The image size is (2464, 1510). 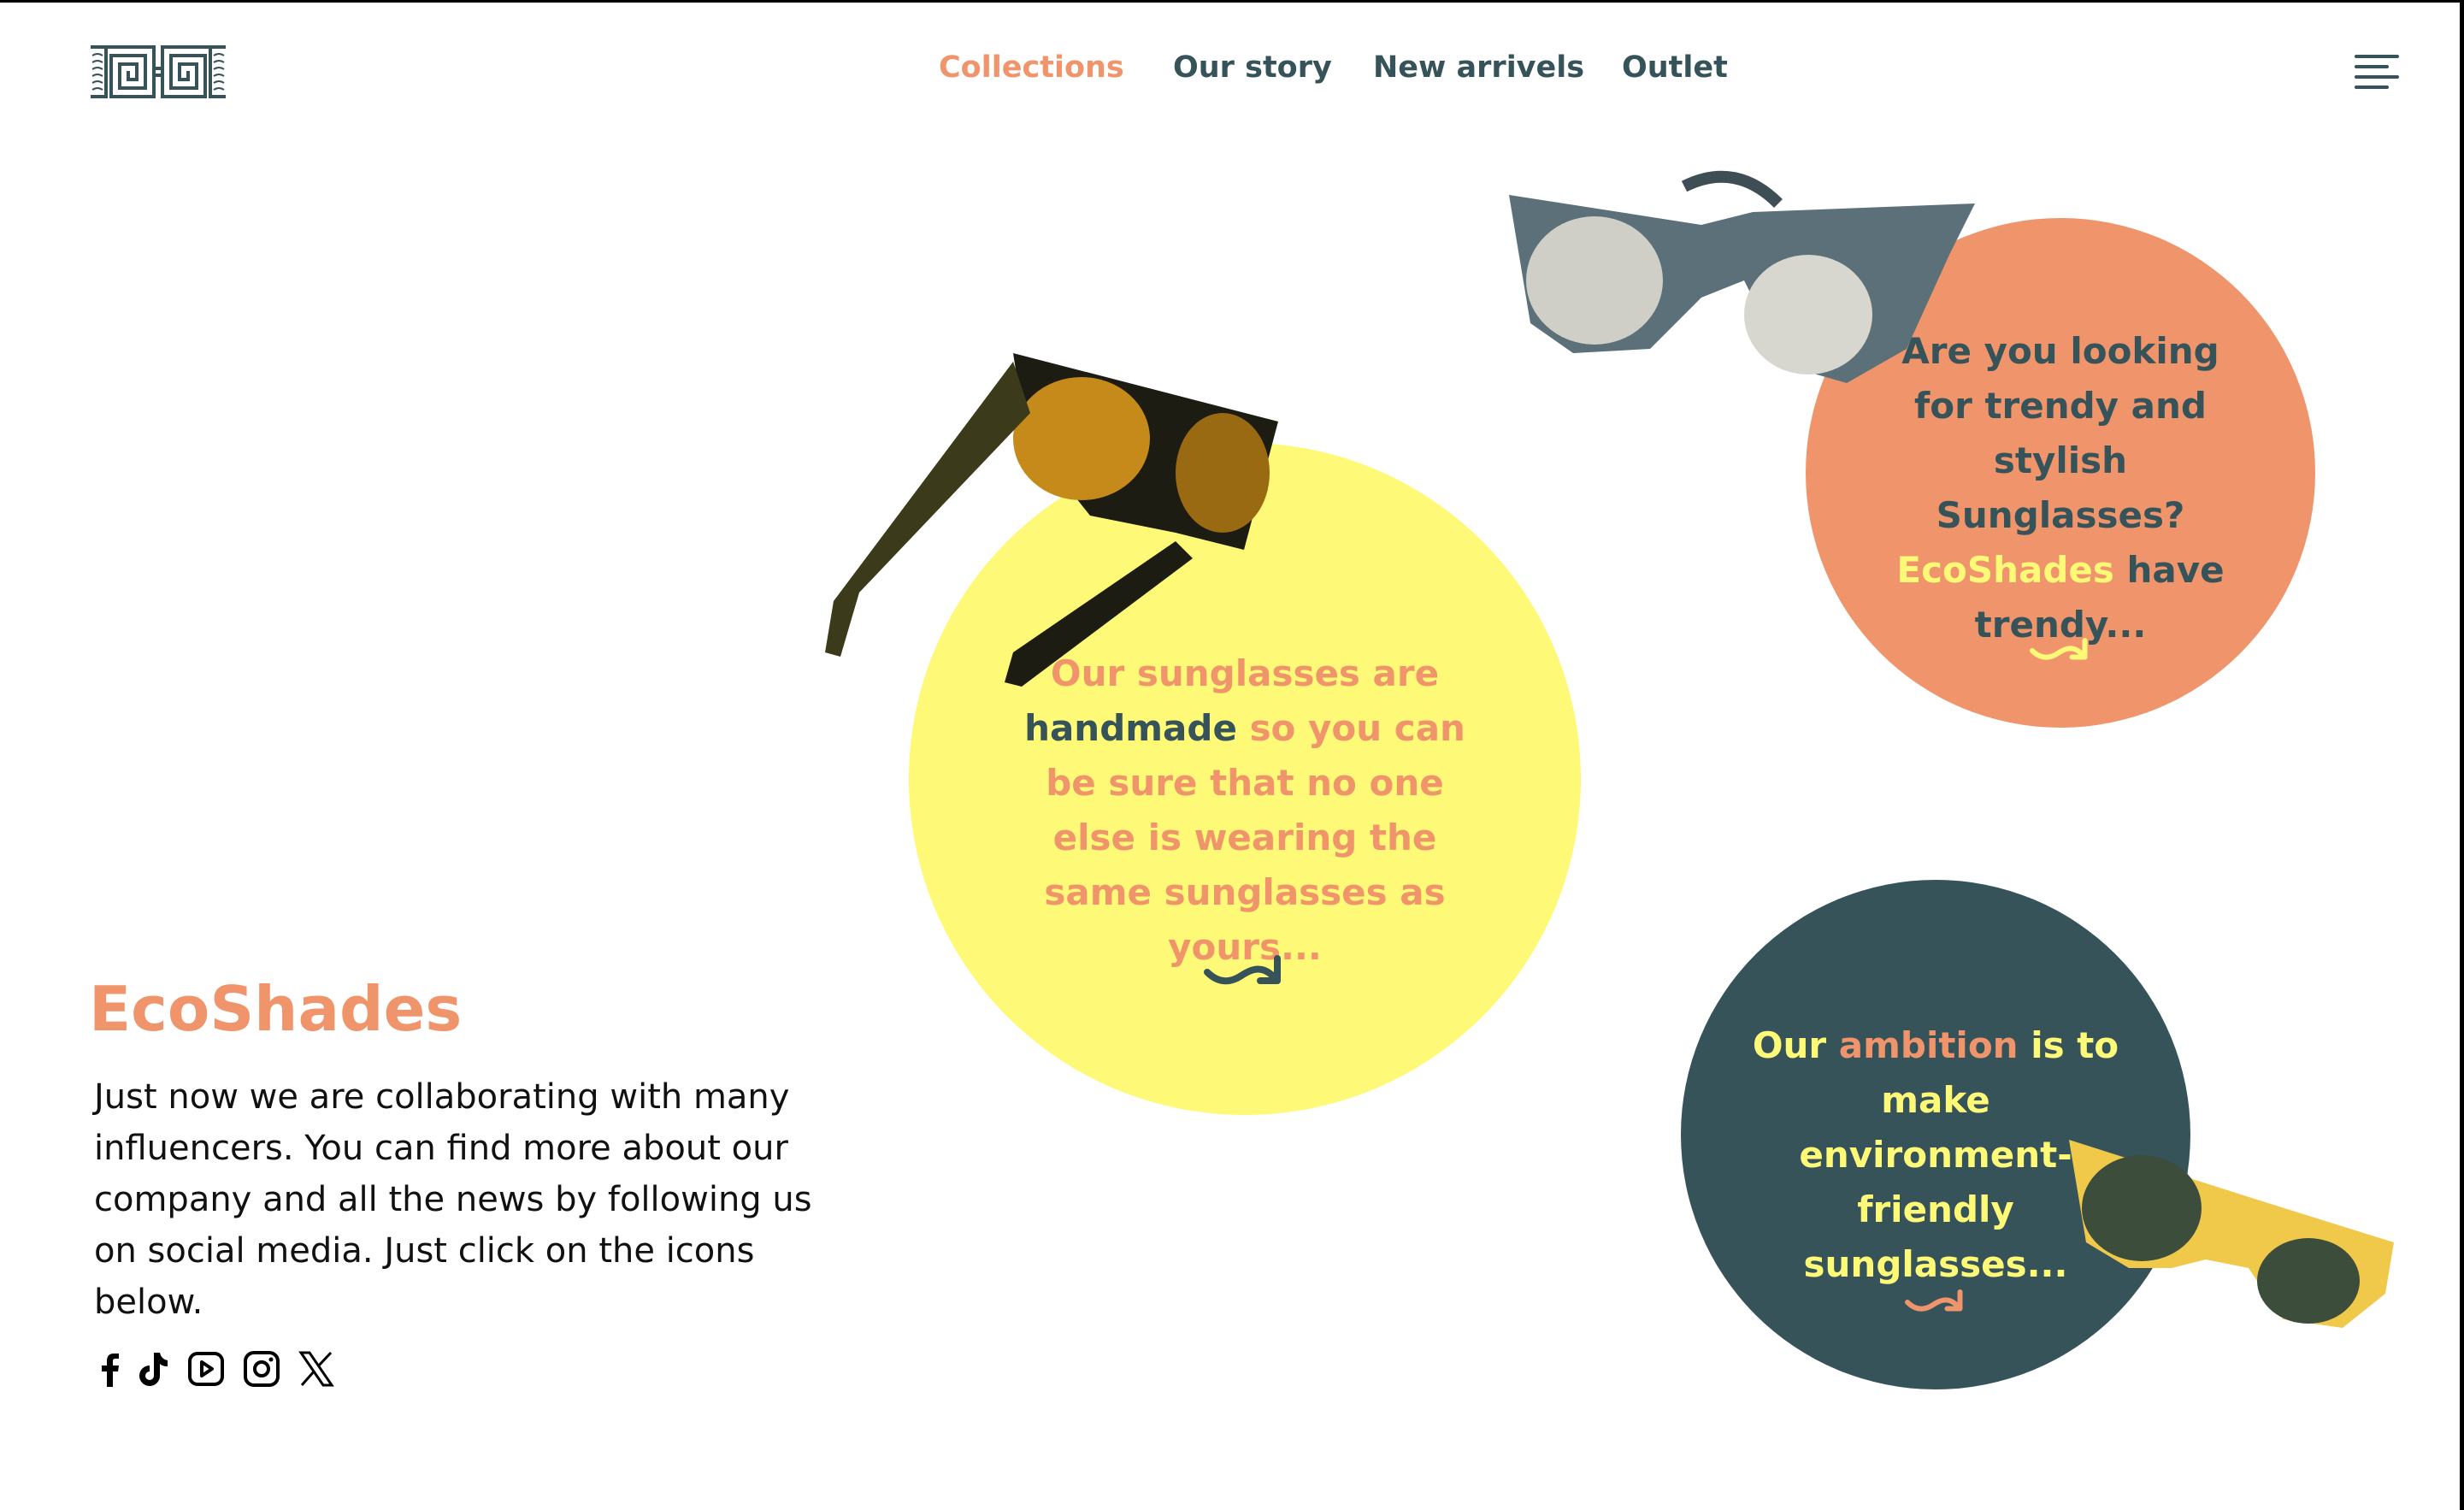 What do you see at coordinates (1790, 1045) in the screenshot?
I see `text-pre: Our` at bounding box center [1790, 1045].